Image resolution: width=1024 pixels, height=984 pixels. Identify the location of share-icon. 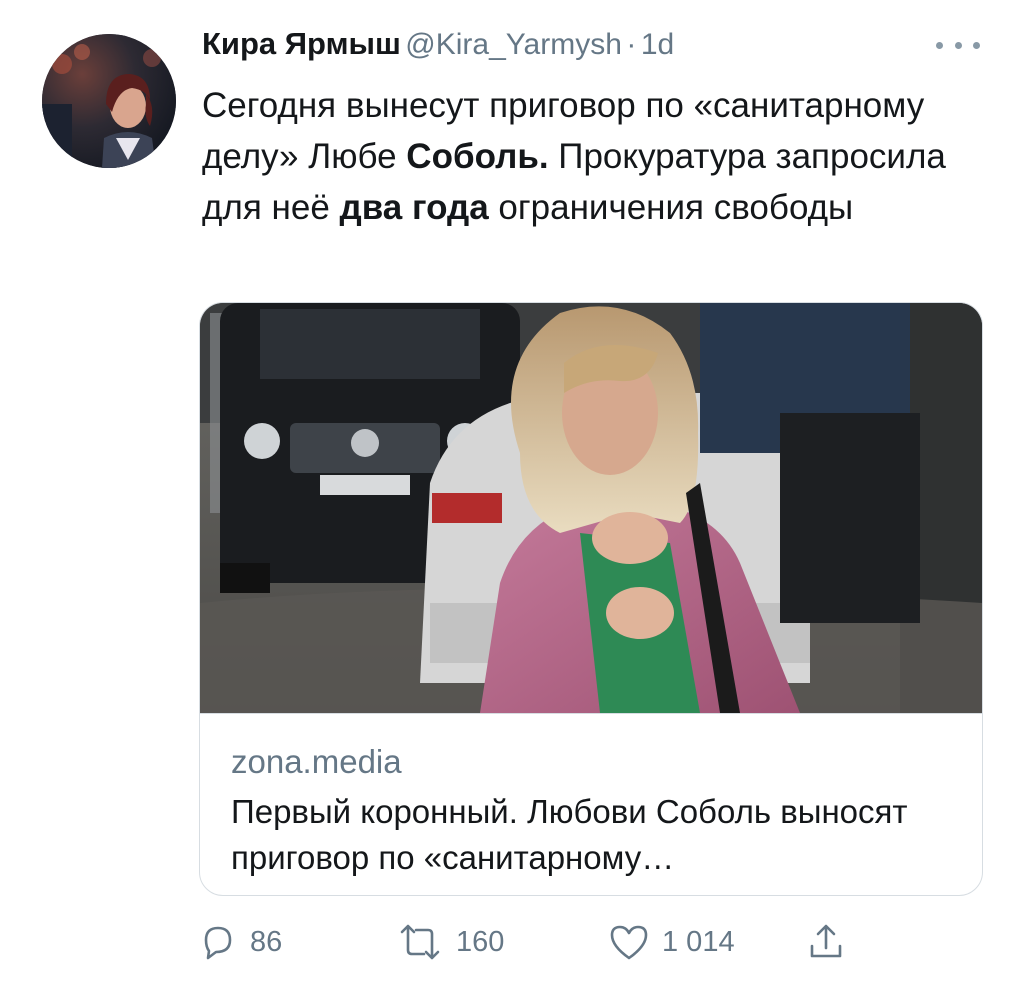
(826, 941).